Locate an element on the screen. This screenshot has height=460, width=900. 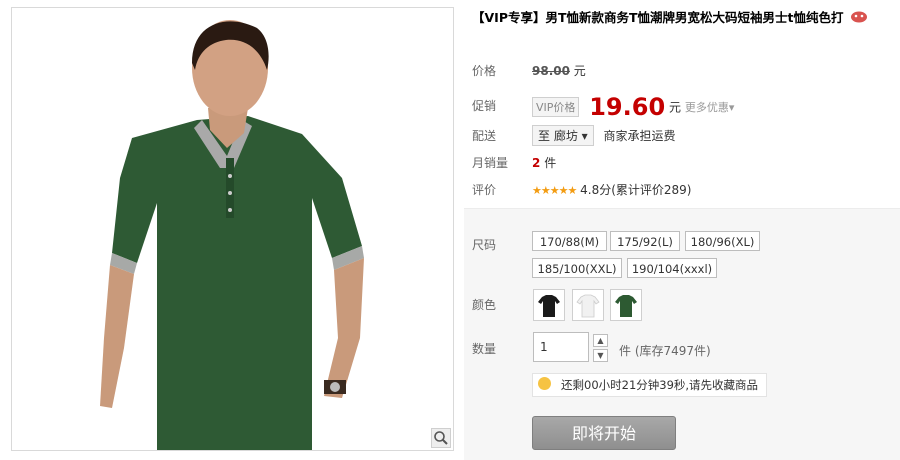
quantity-label: 数量 is located at coordinates (484, 349).